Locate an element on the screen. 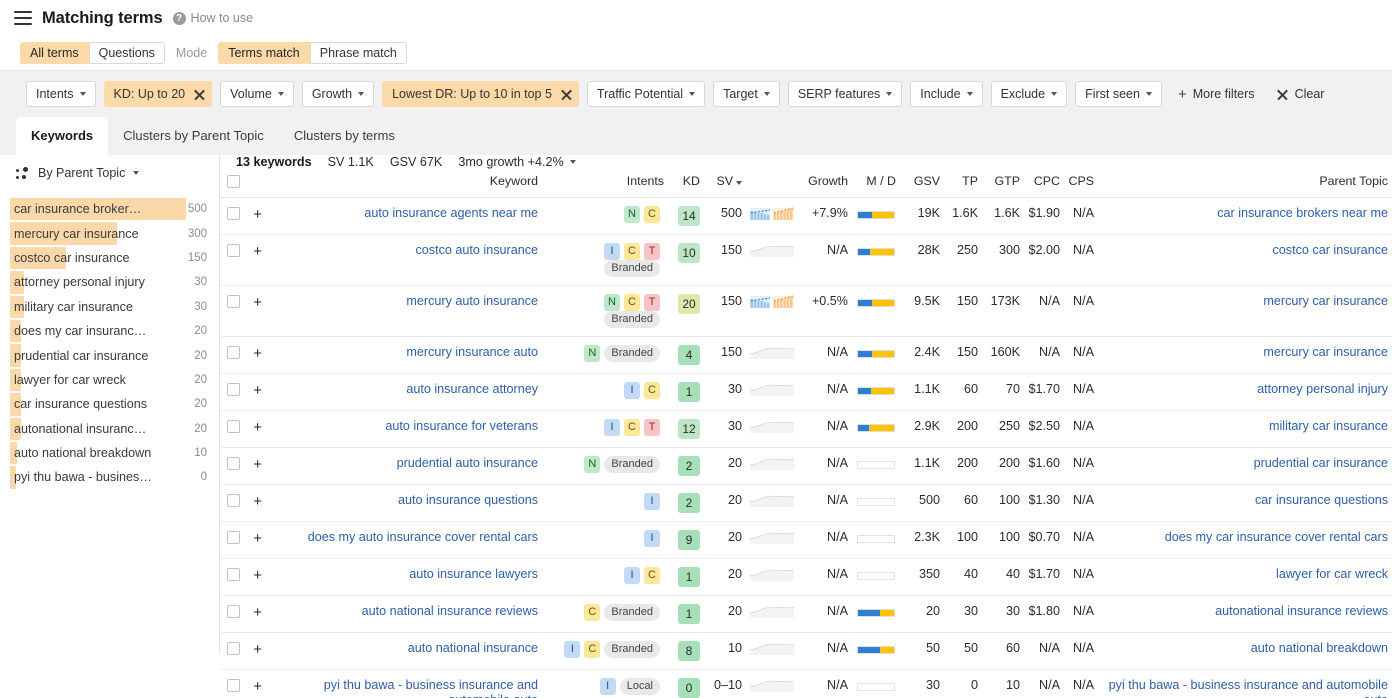  tab-clusters-by-parent-topic: Clusters by Parent Topic is located at coordinates (193, 136).